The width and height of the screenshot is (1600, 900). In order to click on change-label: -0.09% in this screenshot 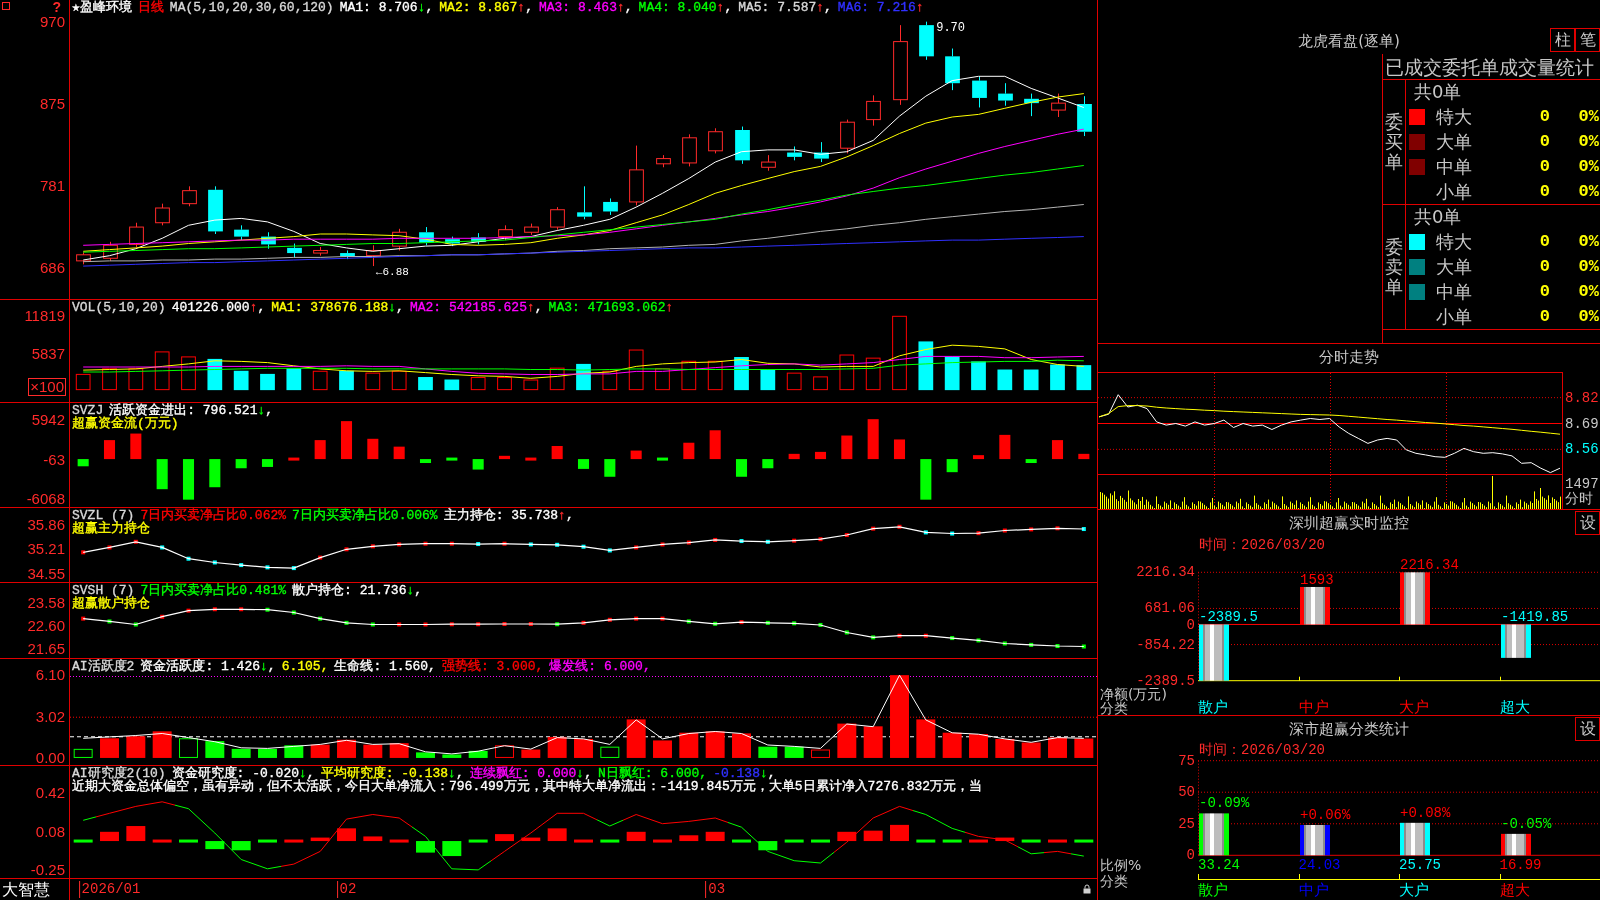, I will do `click(1224, 803)`.